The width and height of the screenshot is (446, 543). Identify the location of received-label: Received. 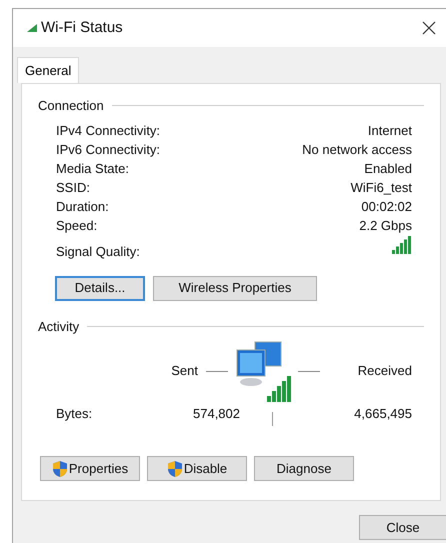
(385, 371).